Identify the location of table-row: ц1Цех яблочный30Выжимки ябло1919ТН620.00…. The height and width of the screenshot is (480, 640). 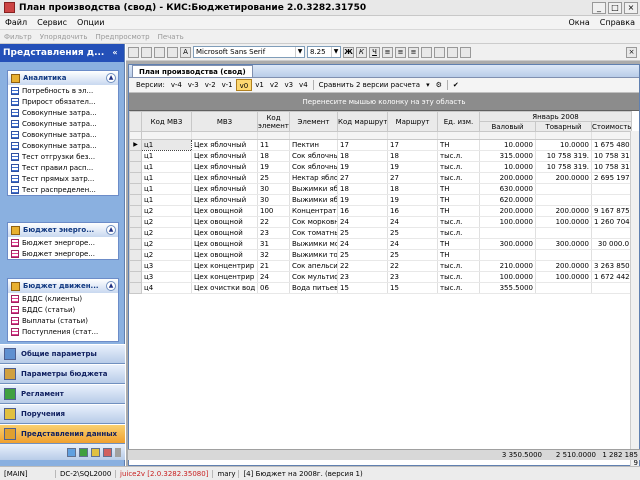
(381, 200).